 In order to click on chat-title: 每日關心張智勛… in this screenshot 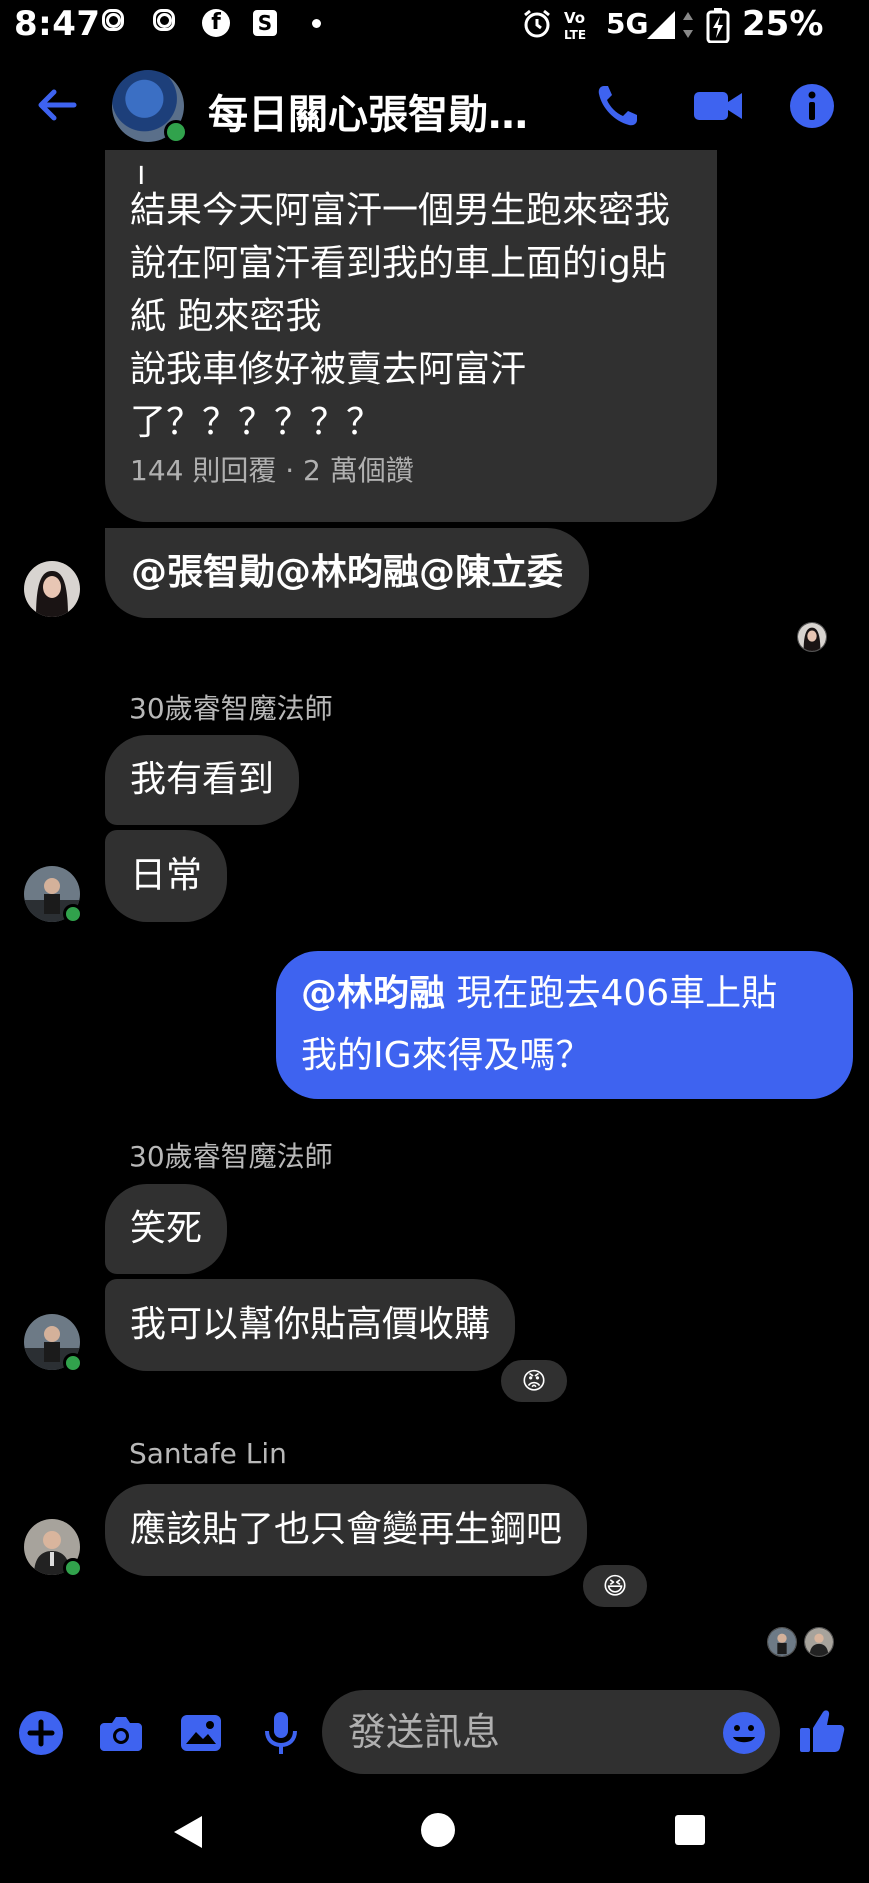, I will do `click(368, 111)`.